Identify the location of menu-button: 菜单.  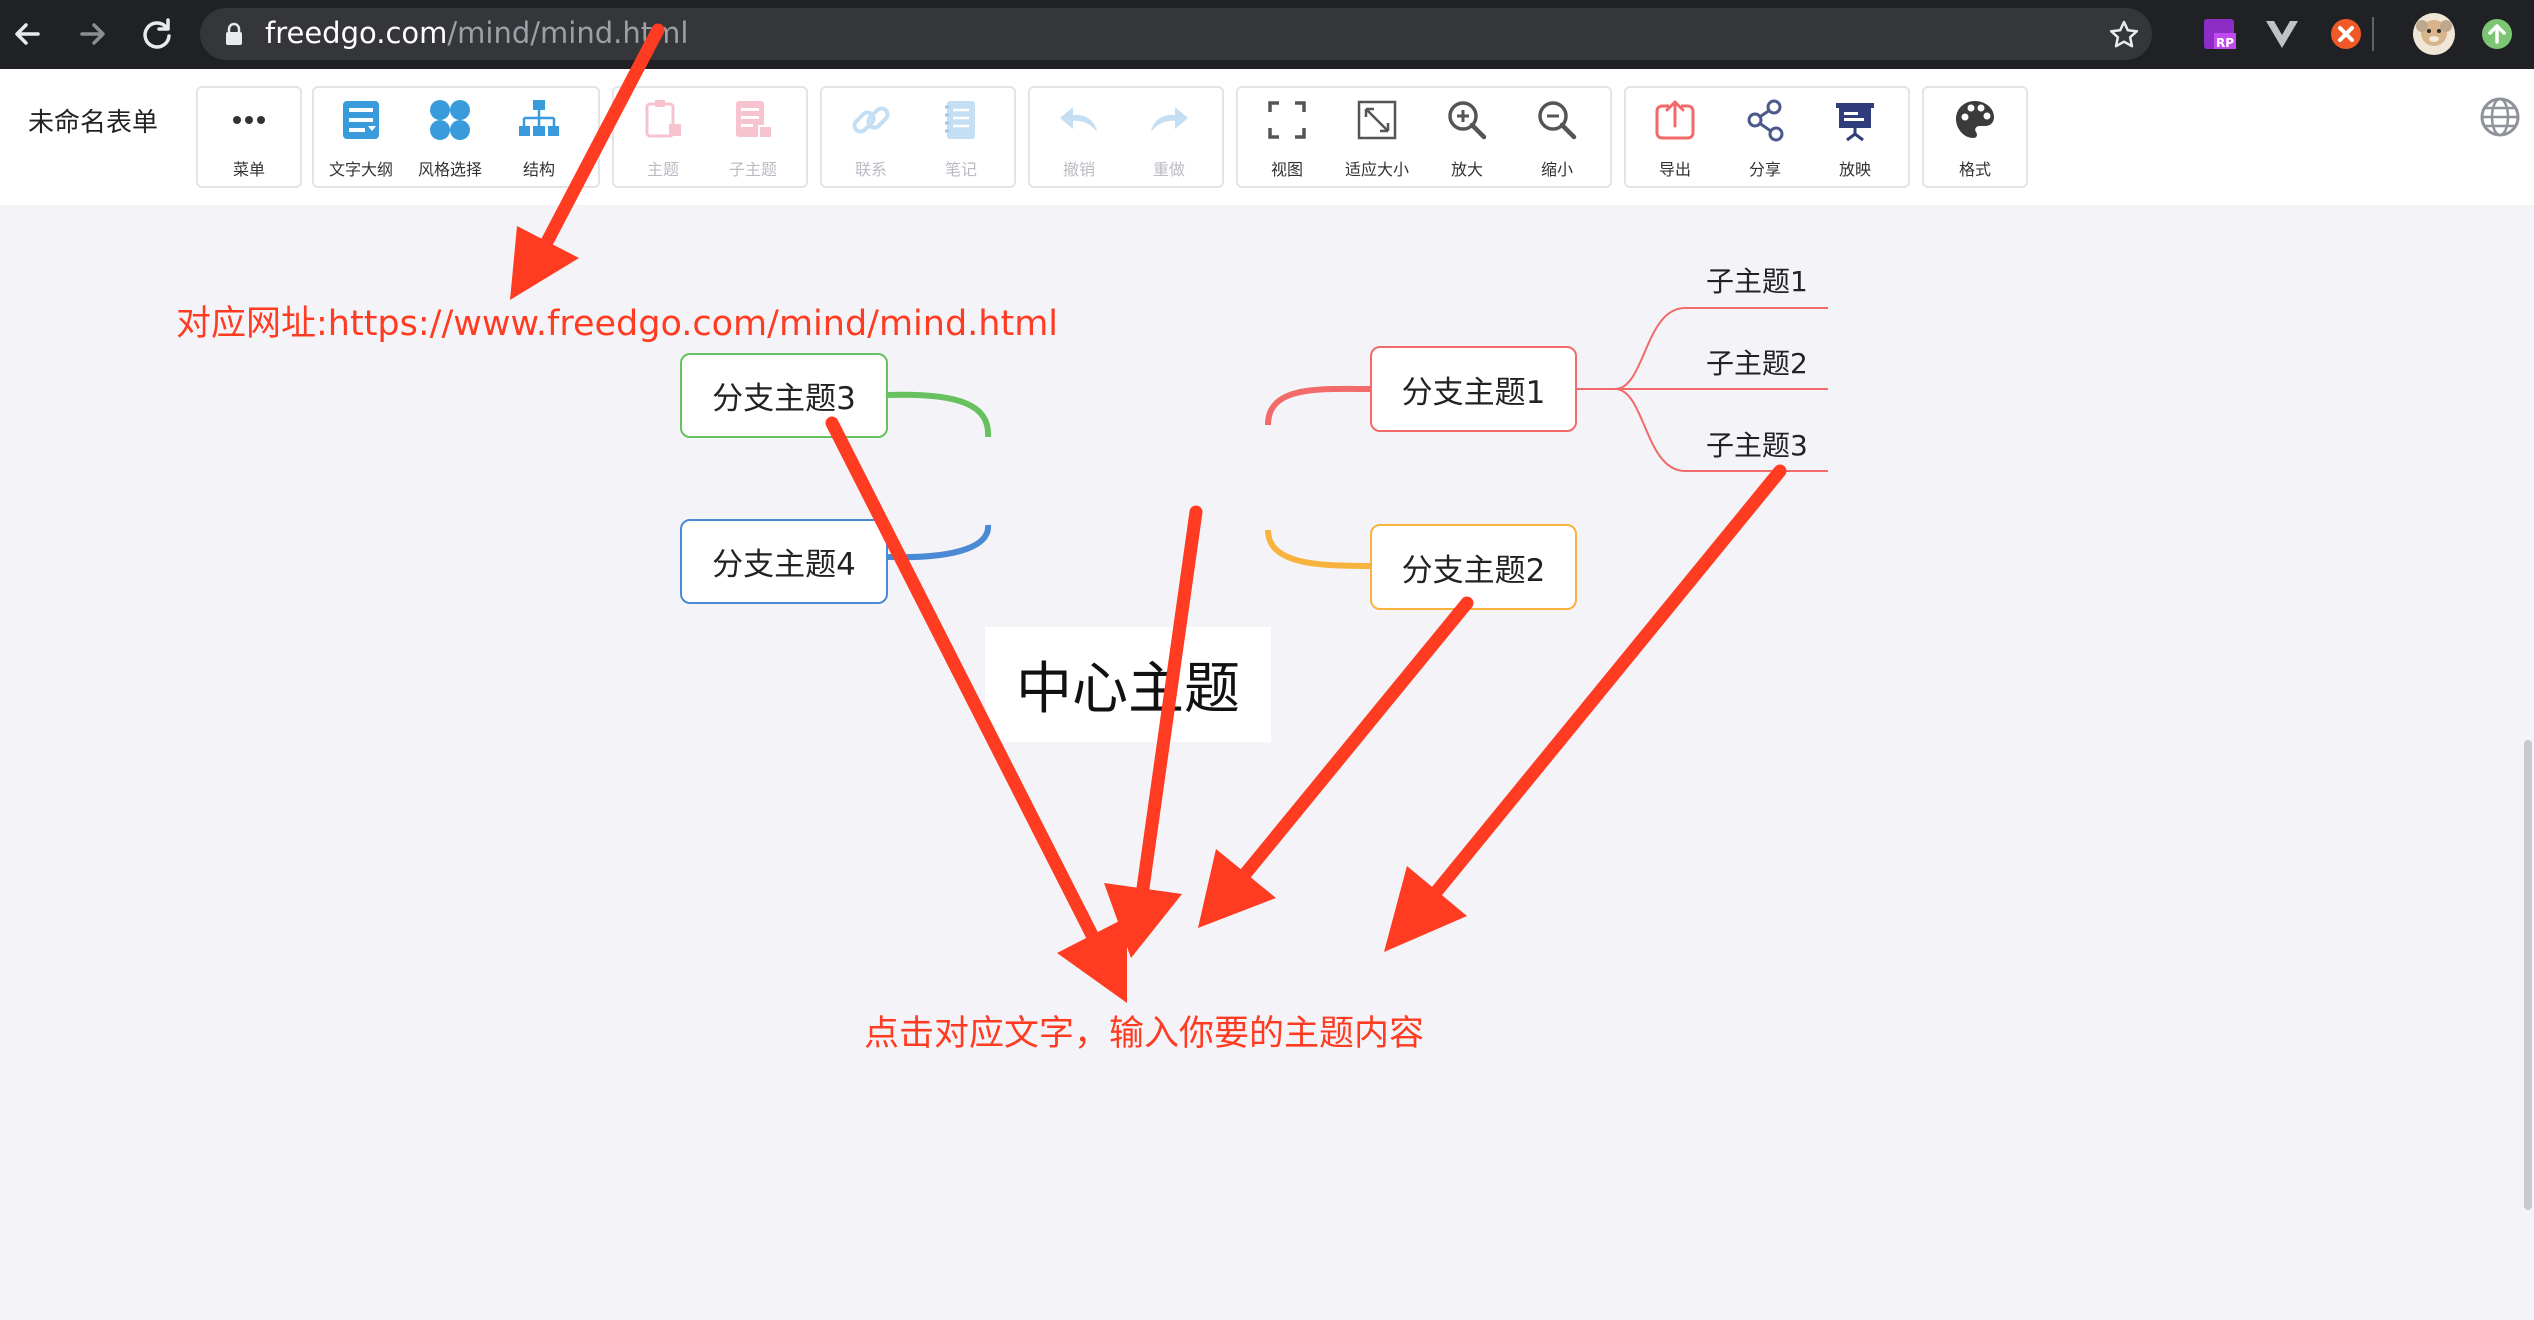
(249, 137).